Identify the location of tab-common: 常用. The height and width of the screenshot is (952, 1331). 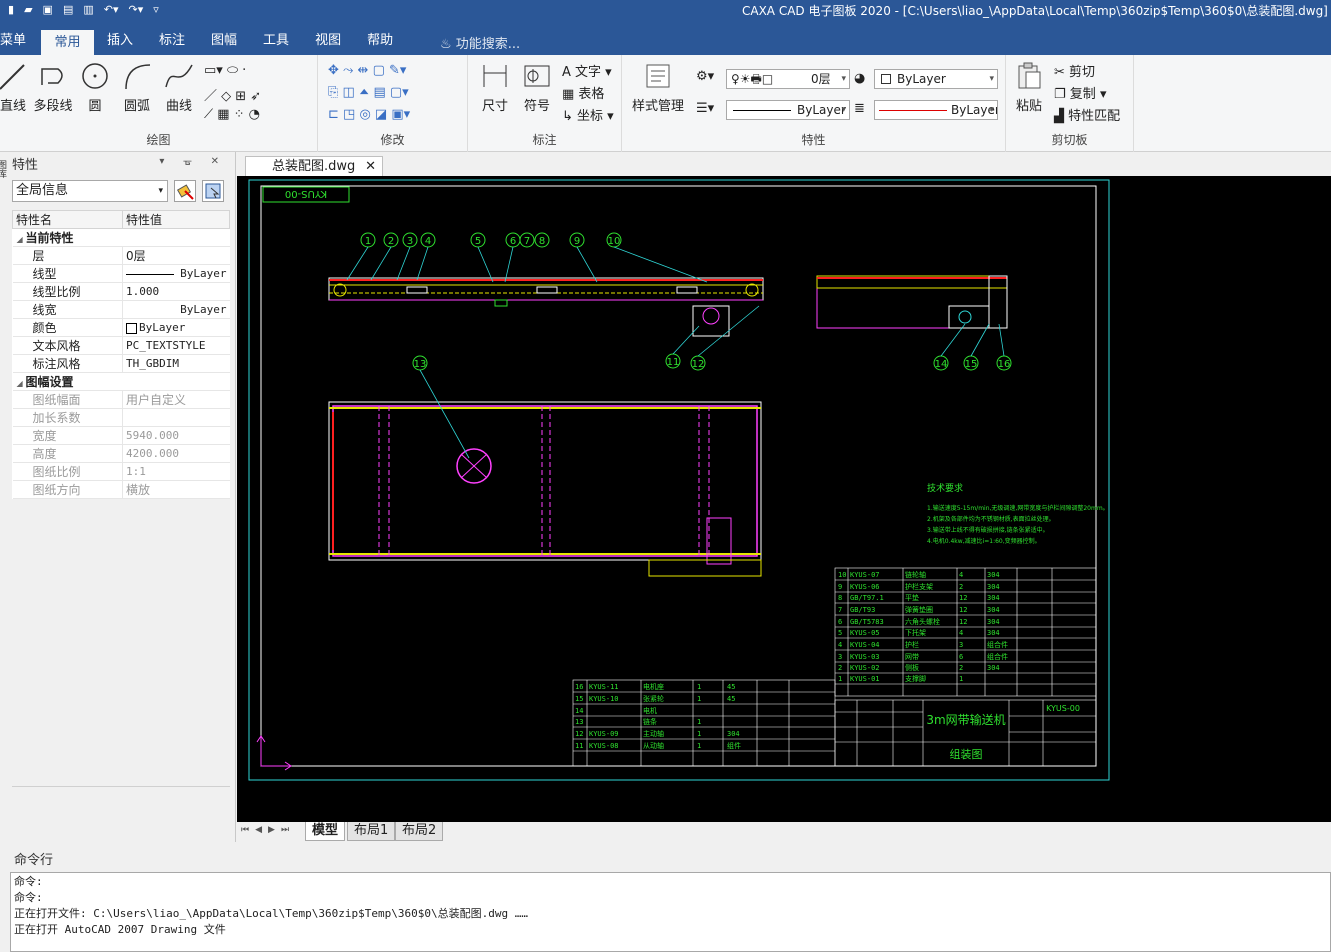
(67, 41).